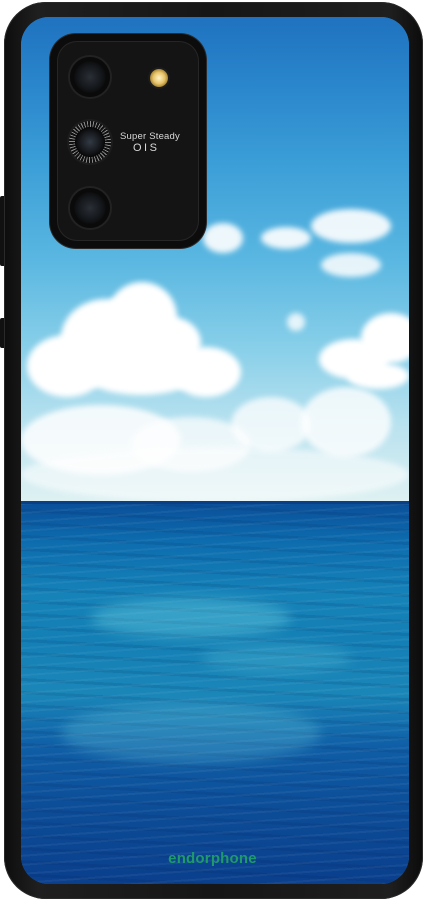 Image resolution: width=425 pixels, height=900 pixels. What do you see at coordinates (150, 136) in the screenshot?
I see `camera-label-line1: Super Steady` at bounding box center [150, 136].